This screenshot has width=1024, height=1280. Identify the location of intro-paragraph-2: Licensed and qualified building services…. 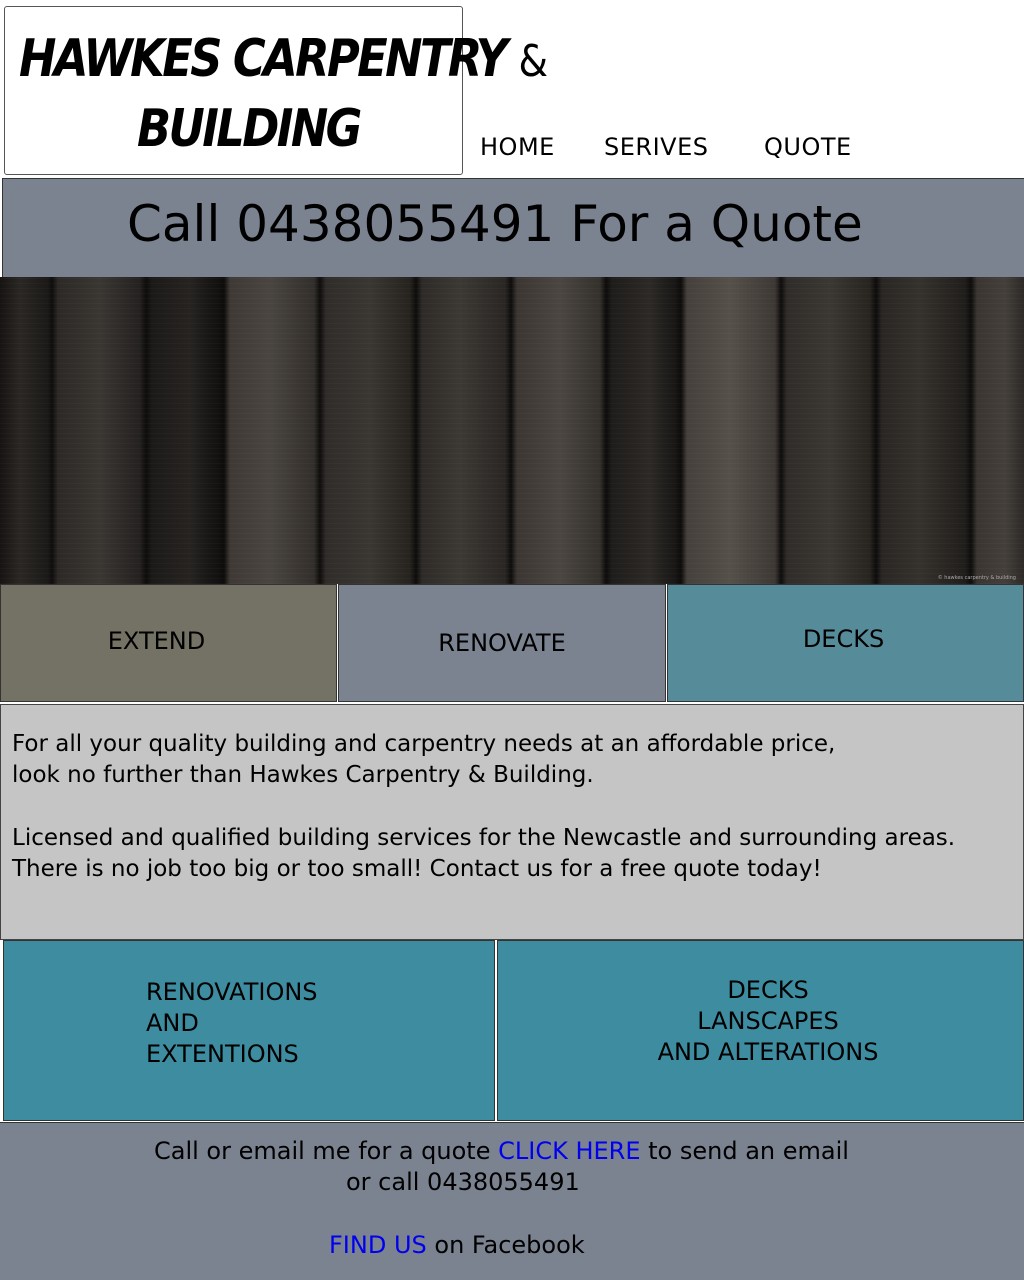
(484, 853).